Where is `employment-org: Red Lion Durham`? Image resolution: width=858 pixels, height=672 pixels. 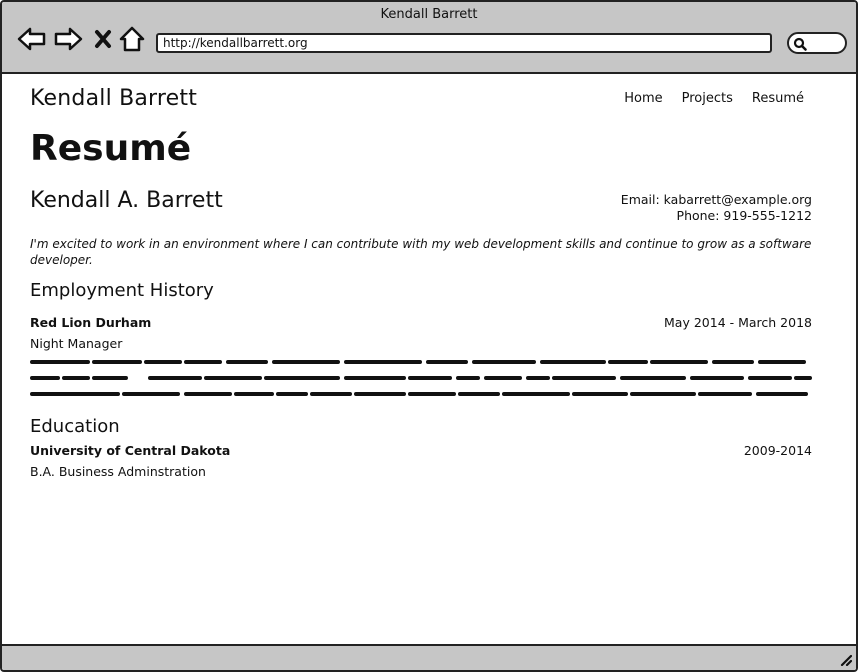
employment-org: Red Lion Durham is located at coordinates (91, 322).